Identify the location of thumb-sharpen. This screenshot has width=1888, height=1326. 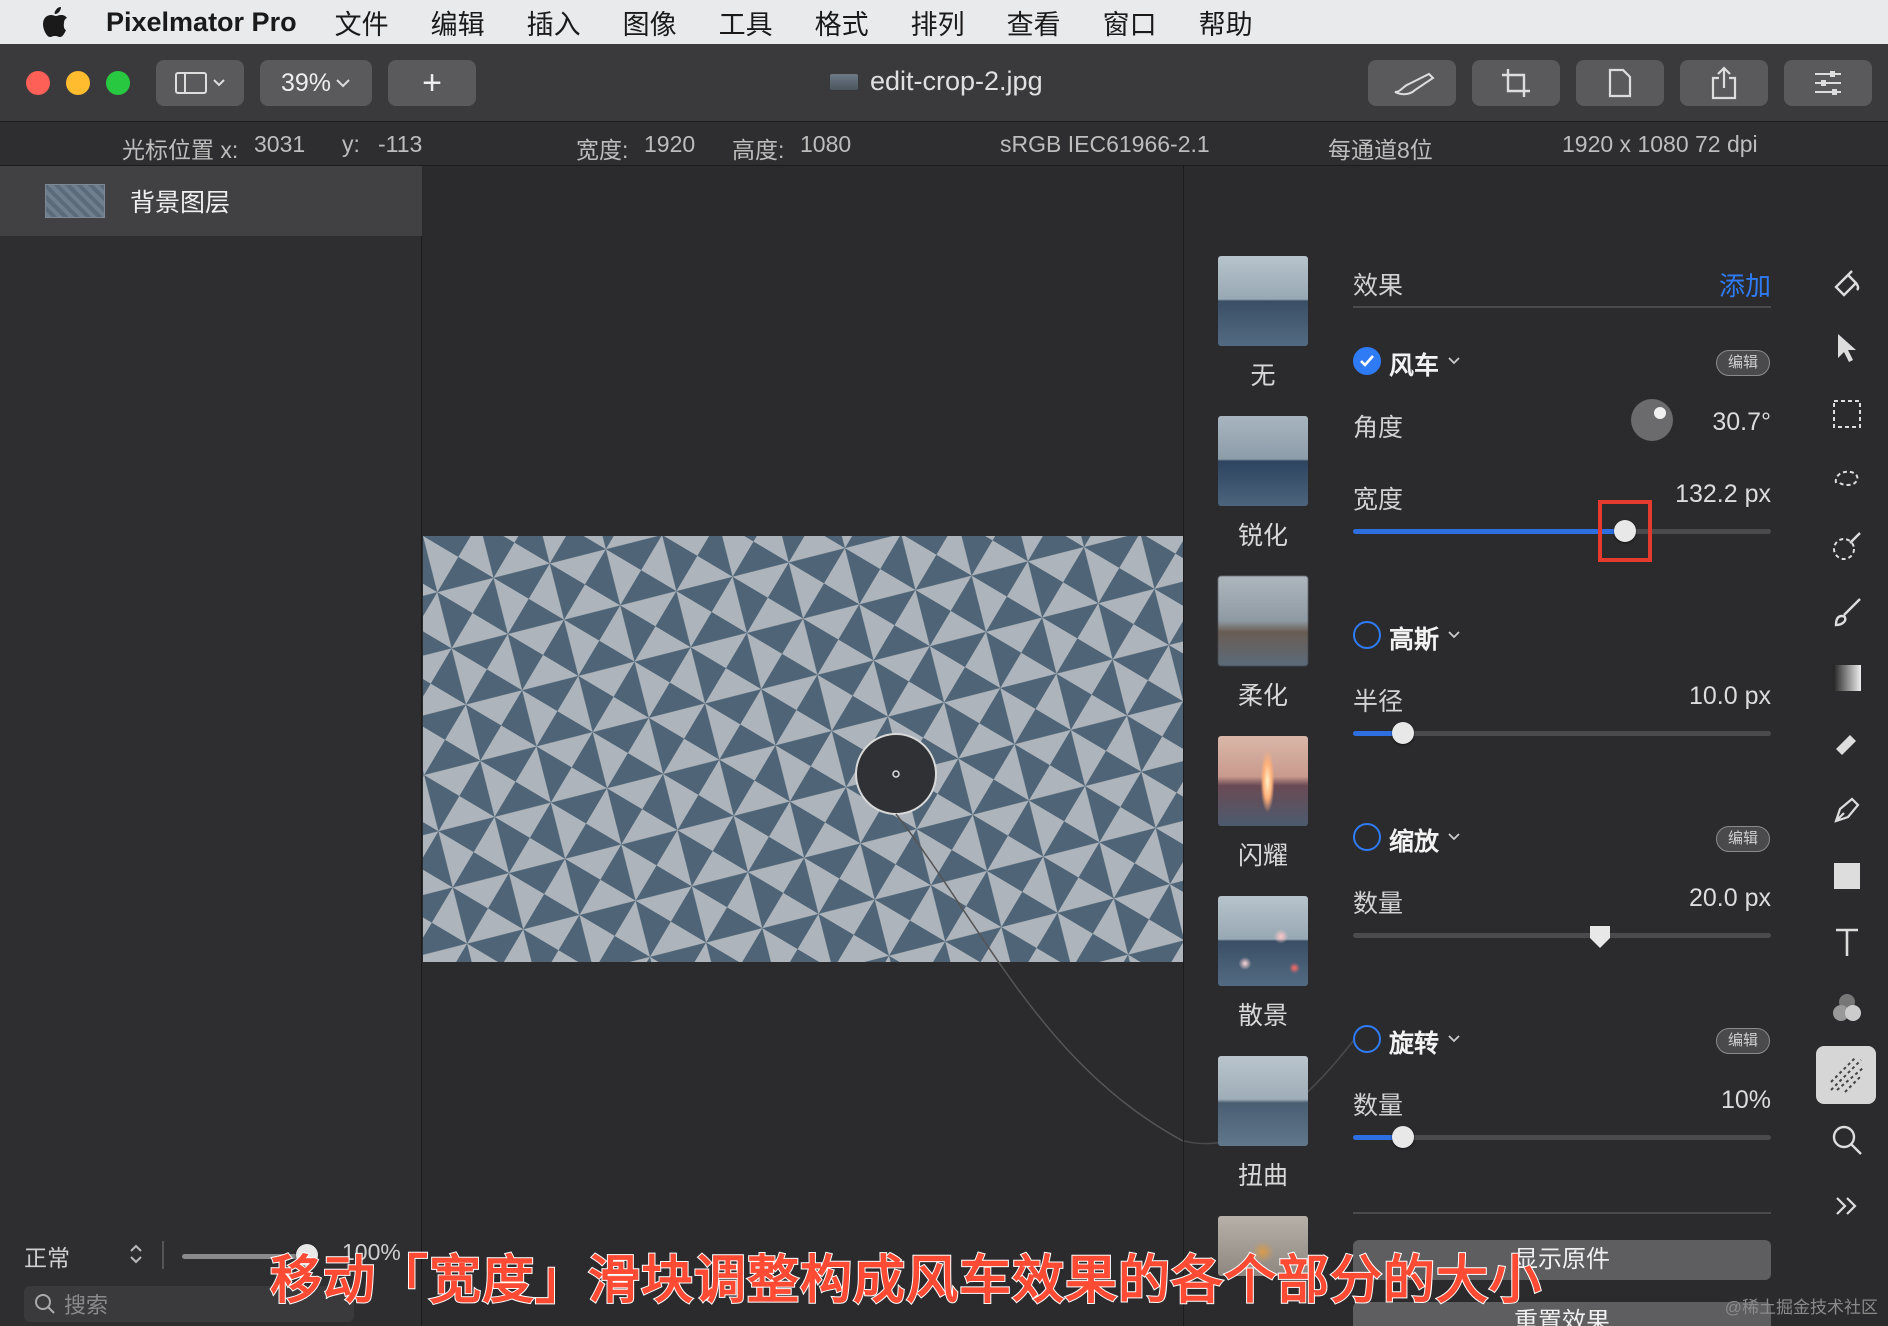
(1263, 461).